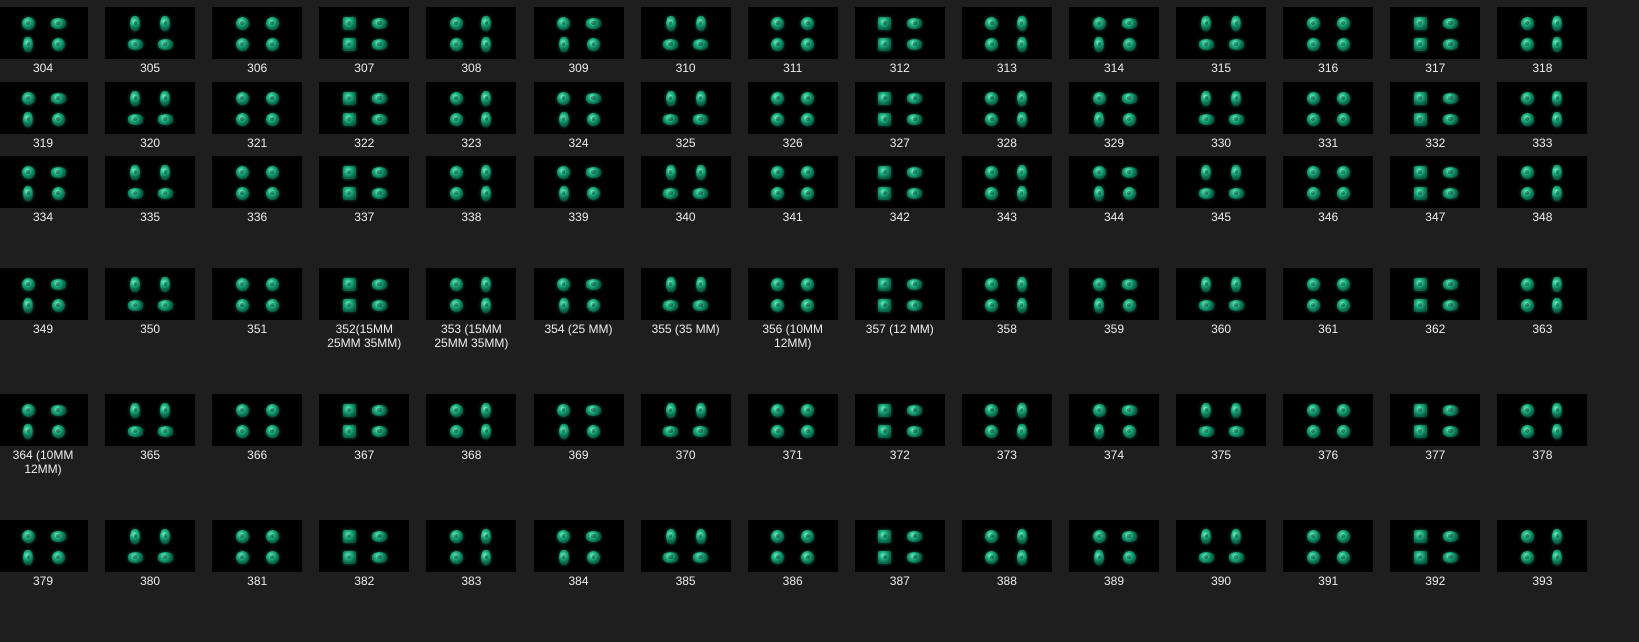 The image size is (1639, 642). I want to click on file-item: 336, so click(257, 190).